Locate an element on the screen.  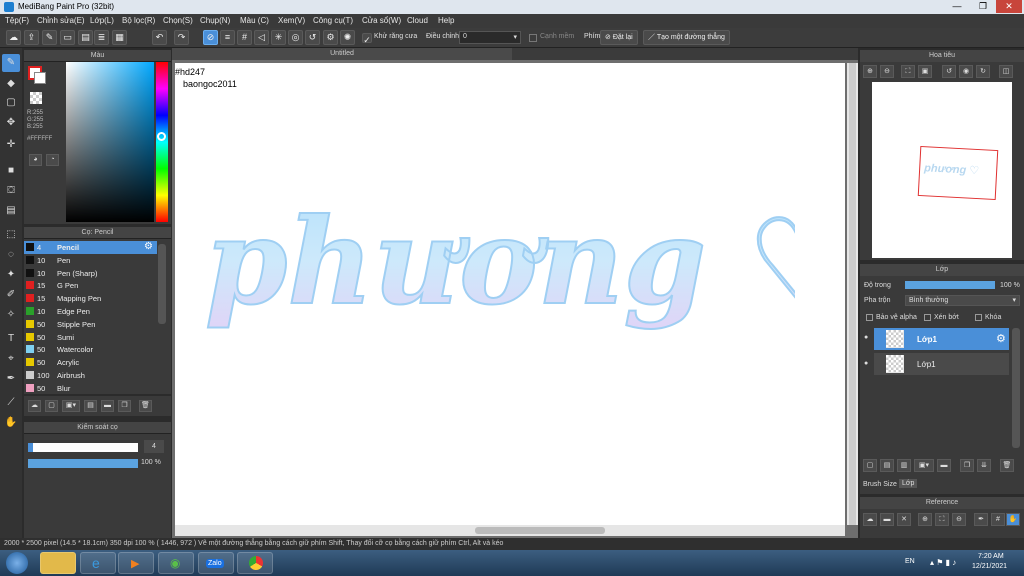
transparent-swatch is located at coordinates (36, 98).